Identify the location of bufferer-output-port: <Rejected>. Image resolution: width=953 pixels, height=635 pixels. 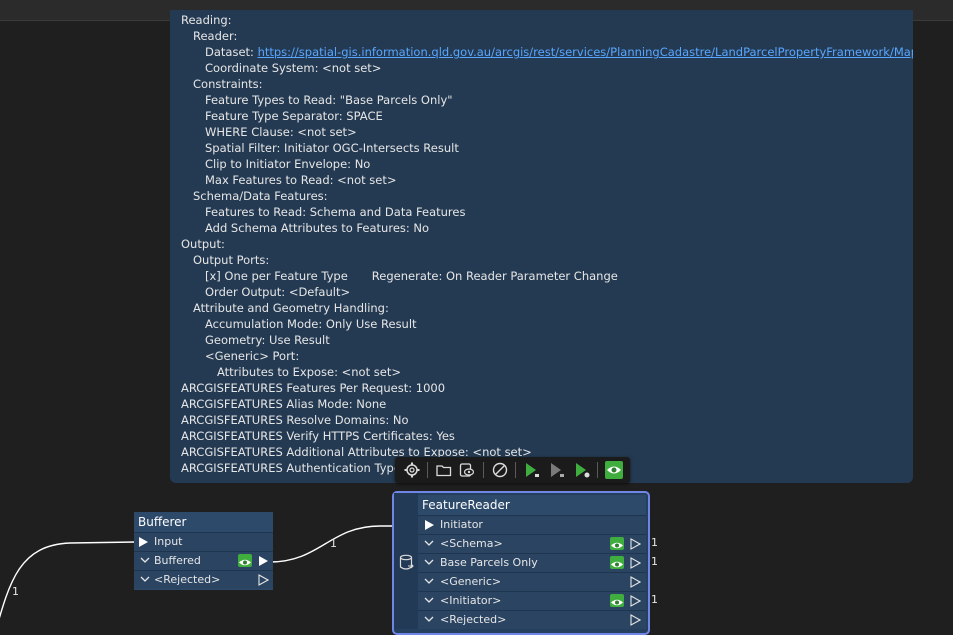
(203, 579).